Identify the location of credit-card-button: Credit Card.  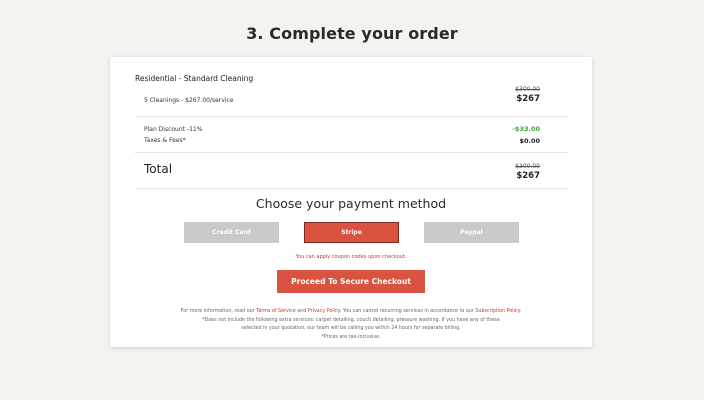
(231, 232).